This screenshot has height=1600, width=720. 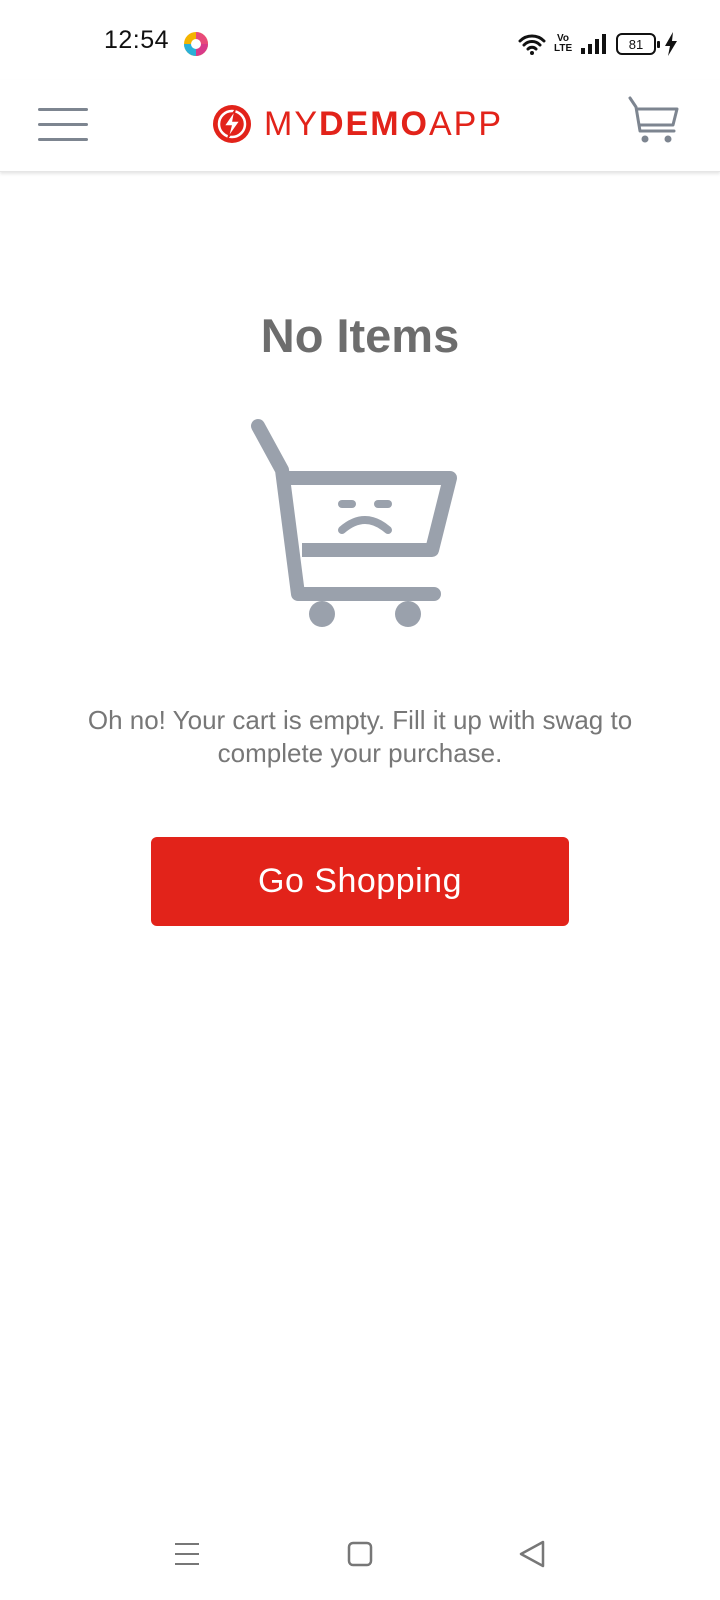 I want to click on charging-icon, so click(x=671, y=44).